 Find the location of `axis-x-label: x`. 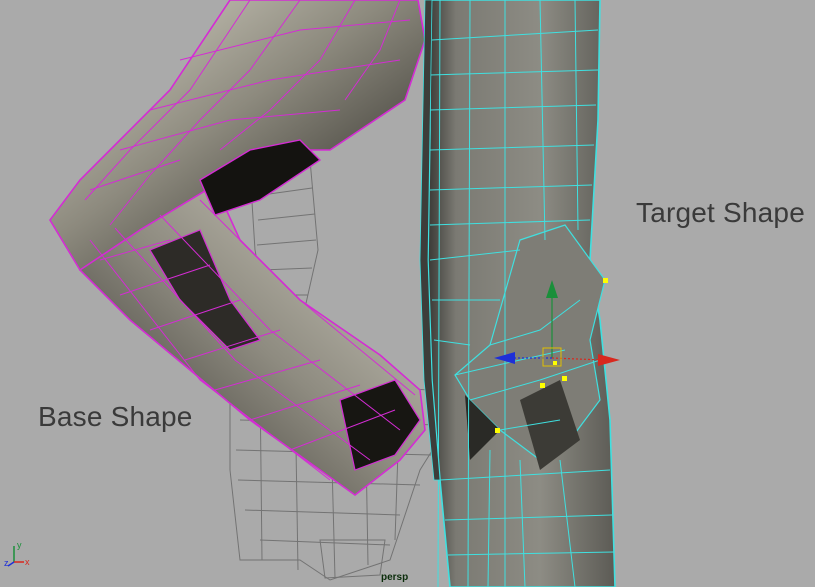

axis-x-label: x is located at coordinates (27, 562).